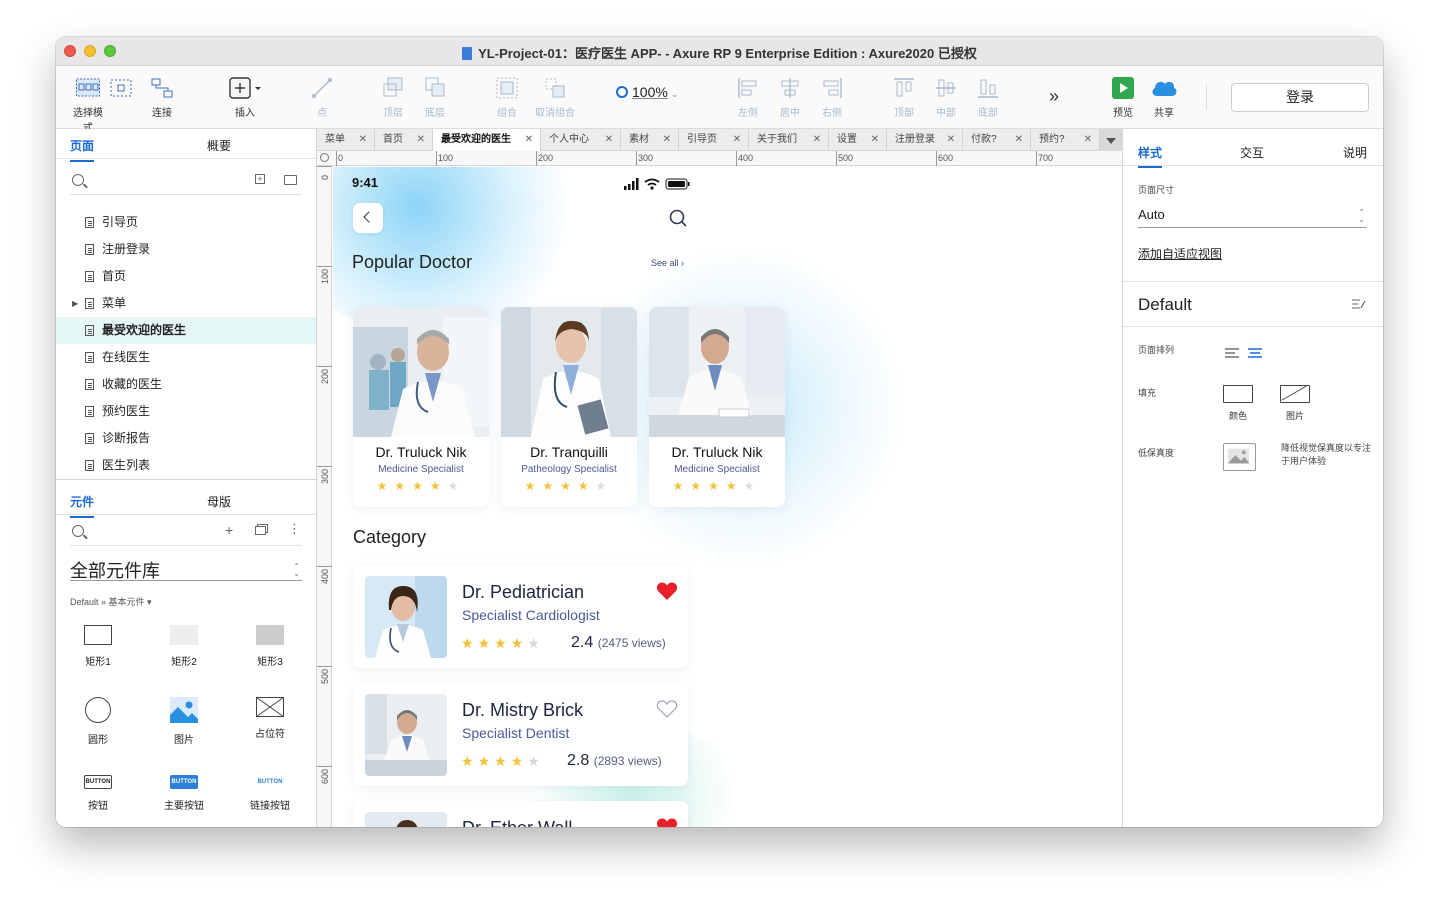  Describe the element at coordinates (270, 646) in the screenshot. I see `widget-rect3: 矩形3` at that location.